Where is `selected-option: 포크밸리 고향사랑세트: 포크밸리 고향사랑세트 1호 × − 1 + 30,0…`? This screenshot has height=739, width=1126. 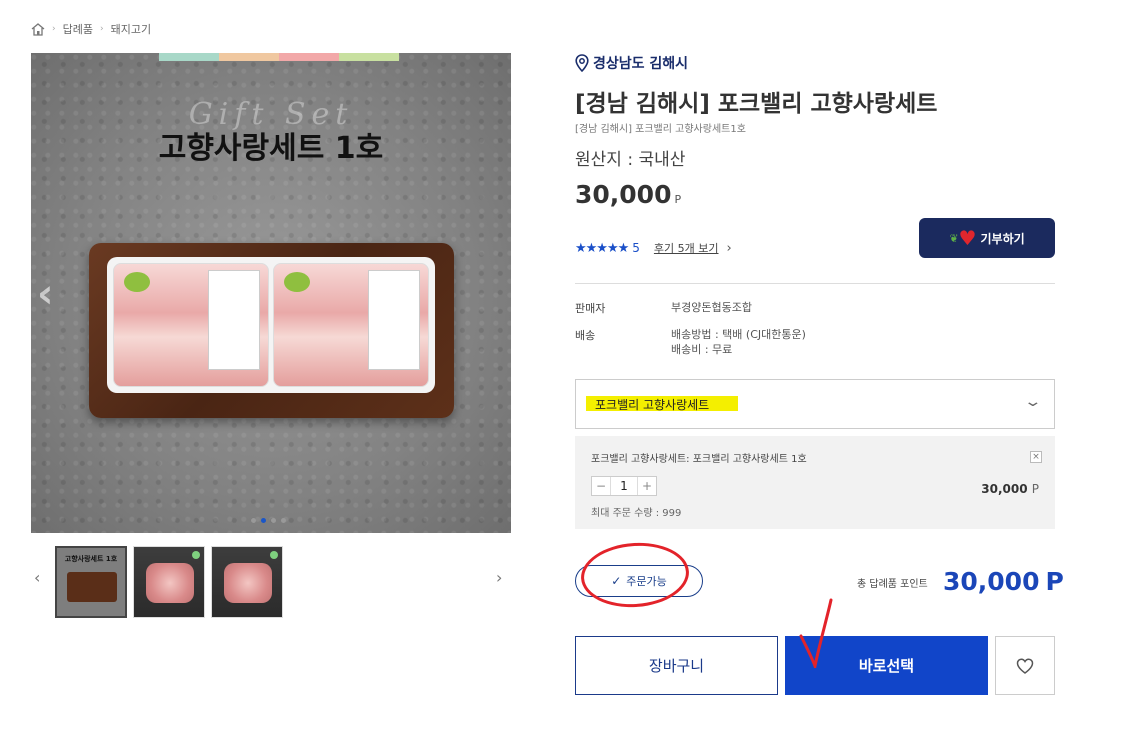
selected-option: 포크밸리 고향사랑세트: 포크밸리 고향사랑세트 1호 × − 1 + 30,0… is located at coordinates (815, 482).